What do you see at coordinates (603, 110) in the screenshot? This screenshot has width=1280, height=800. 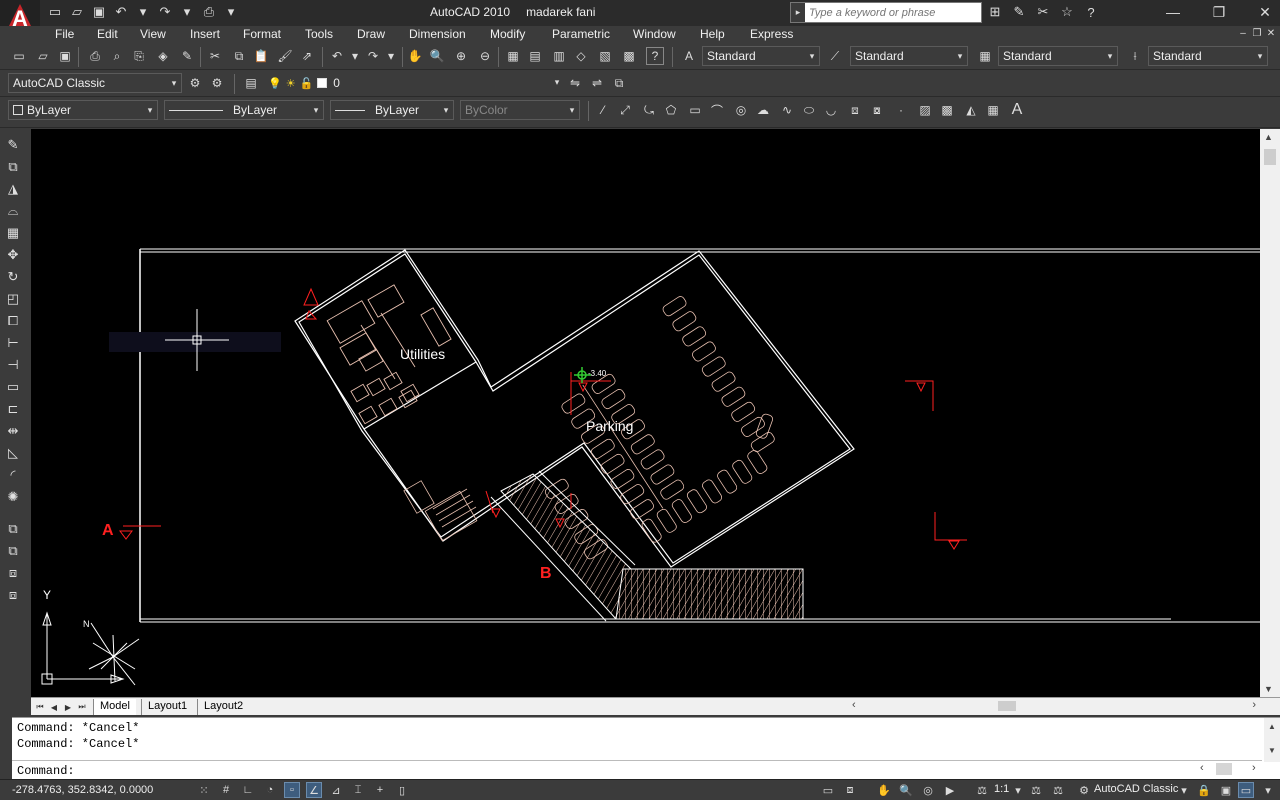 I see `line-icon: ⁄` at bounding box center [603, 110].